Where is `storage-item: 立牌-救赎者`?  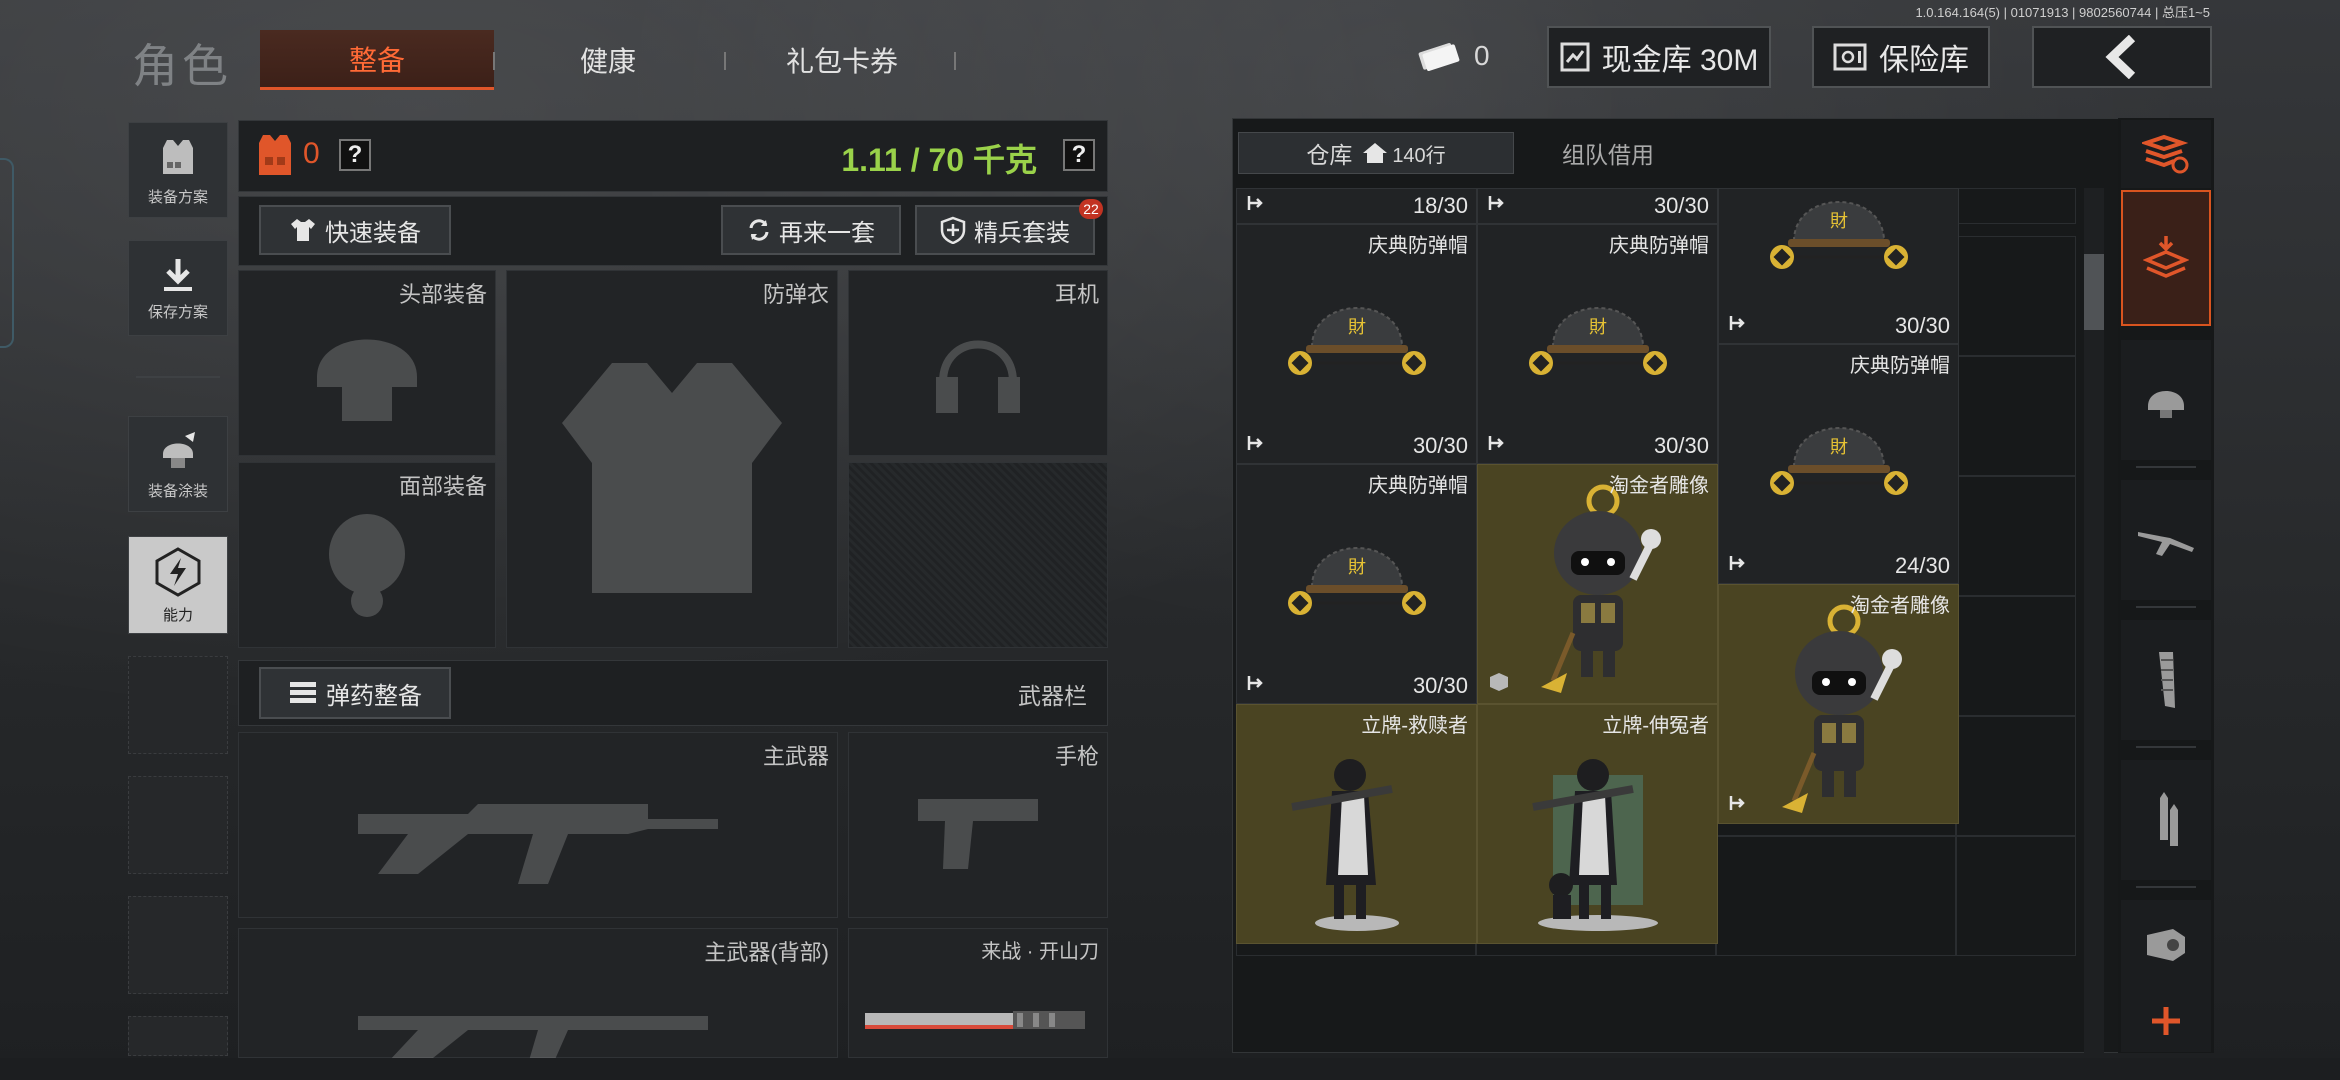 storage-item: 立牌-救赎者 is located at coordinates (1356, 824).